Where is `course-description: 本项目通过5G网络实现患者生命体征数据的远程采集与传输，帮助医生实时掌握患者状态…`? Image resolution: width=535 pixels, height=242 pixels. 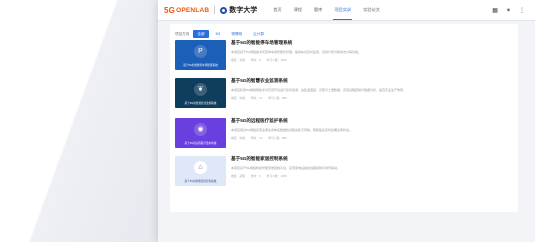
course-description: 本项目通过5G网络实现患者生命体征数据的远程采集与传输，帮助医生实时掌握患者状态… is located at coordinates (292, 130).